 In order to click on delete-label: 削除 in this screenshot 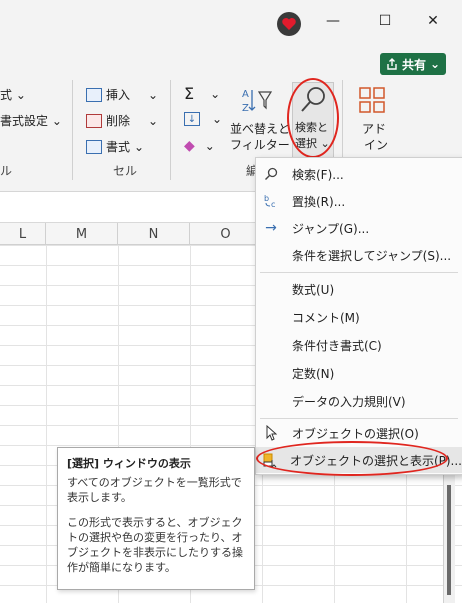, I will do `click(118, 121)`.